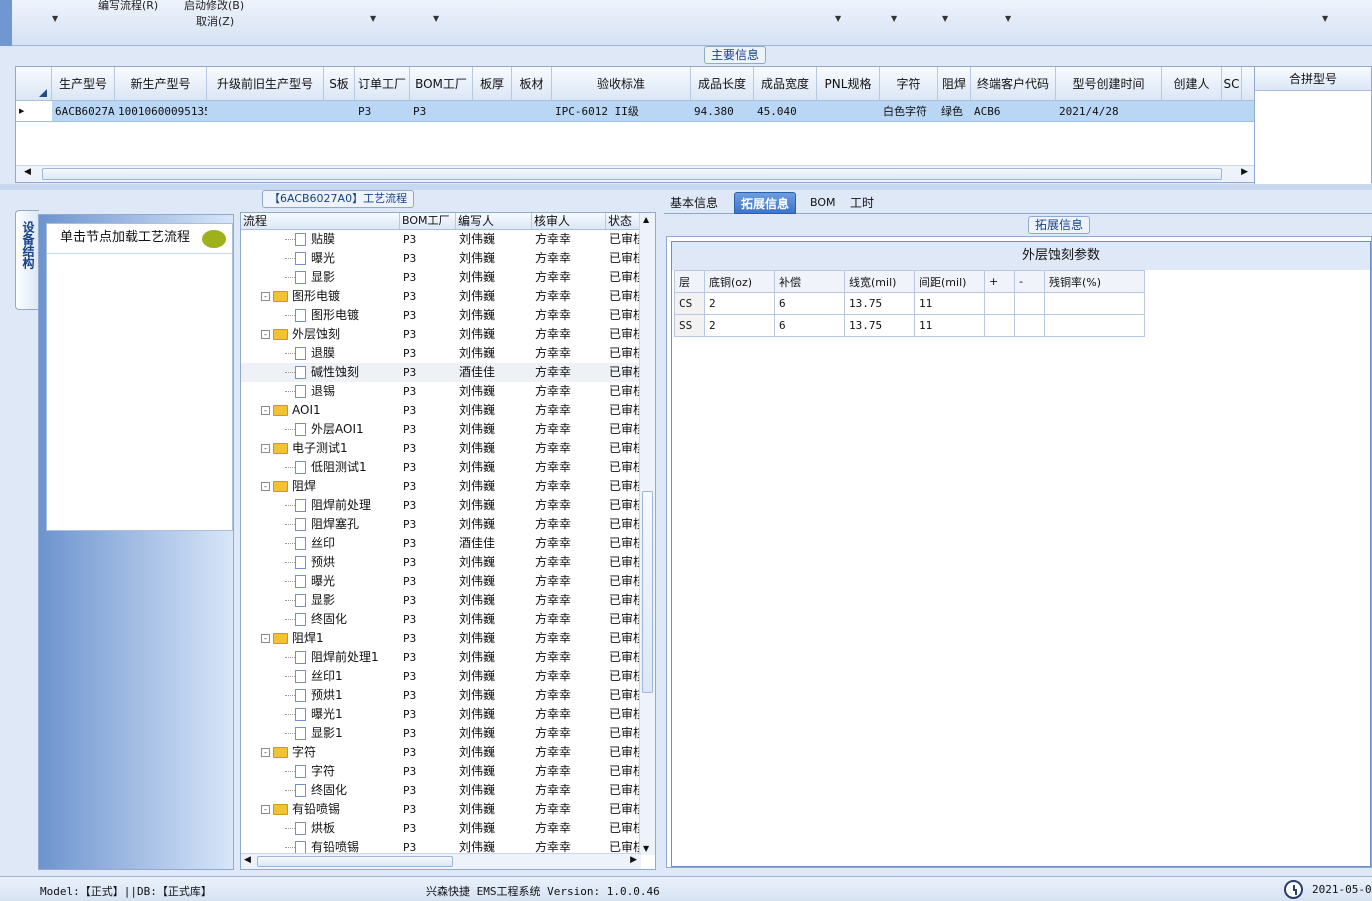  What do you see at coordinates (1192, 83) in the screenshot?
I see `column-header: 创建人` at bounding box center [1192, 83].